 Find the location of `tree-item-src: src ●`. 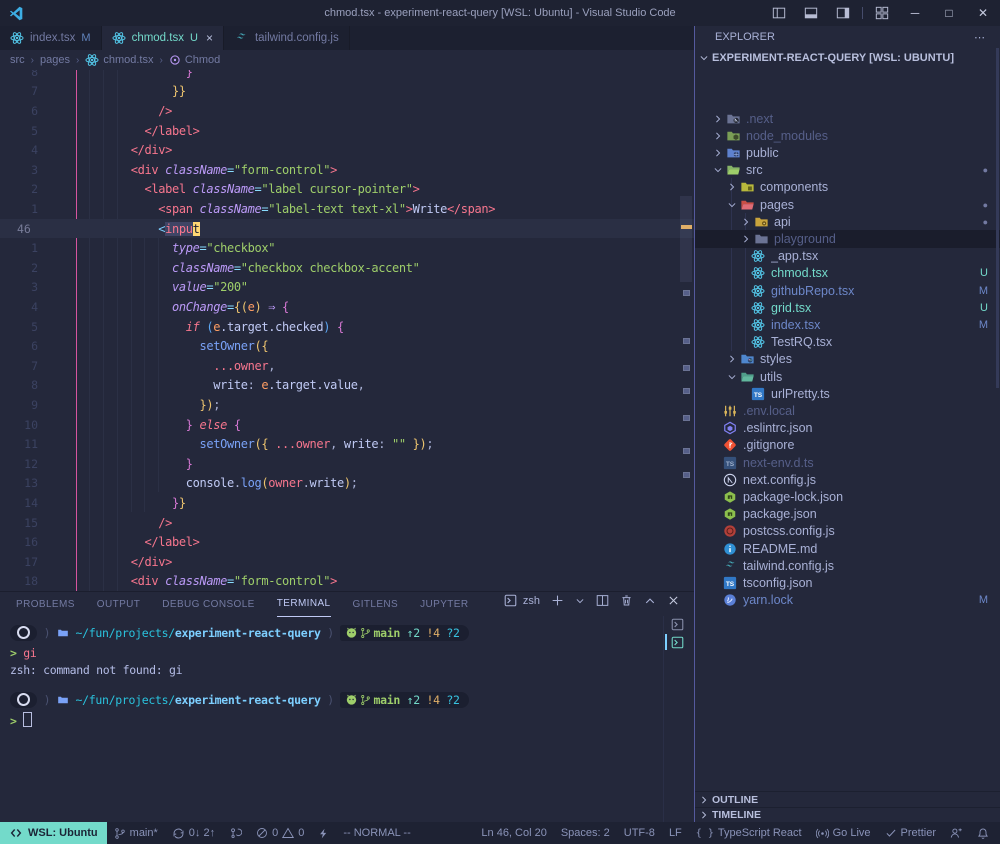

tree-item-src: src ● is located at coordinates (847, 170).